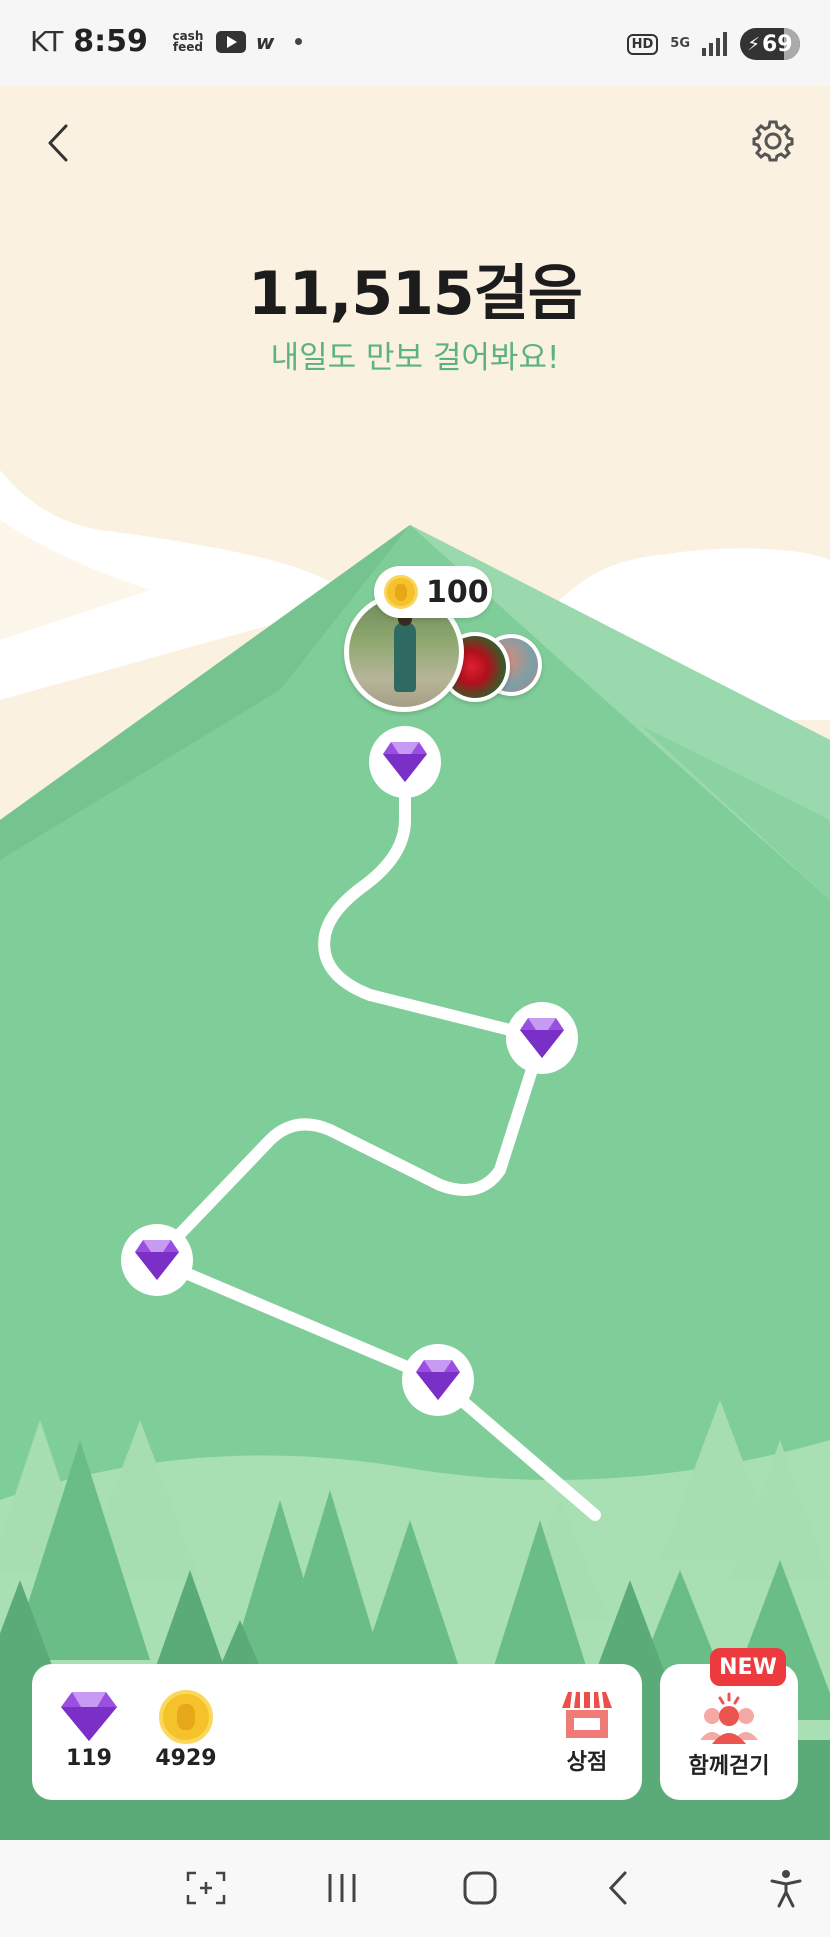 This screenshot has width=830, height=1937. I want to click on capture-icon, so click(206, 1888).